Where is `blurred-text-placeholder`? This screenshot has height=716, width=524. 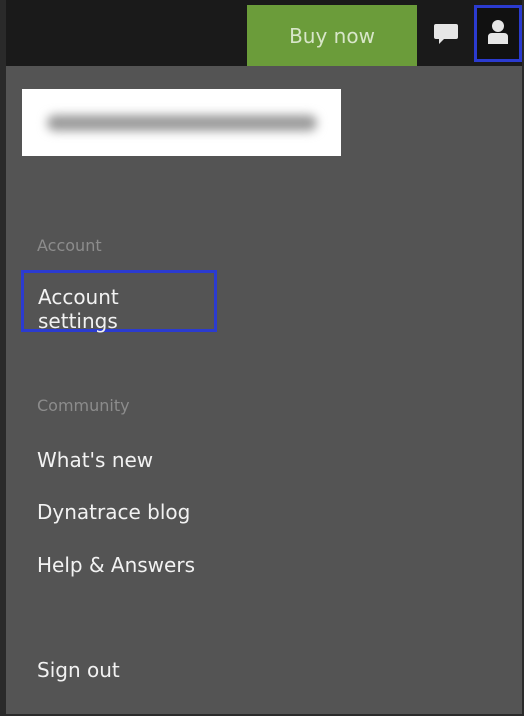 blurred-text-placeholder is located at coordinates (181, 122).